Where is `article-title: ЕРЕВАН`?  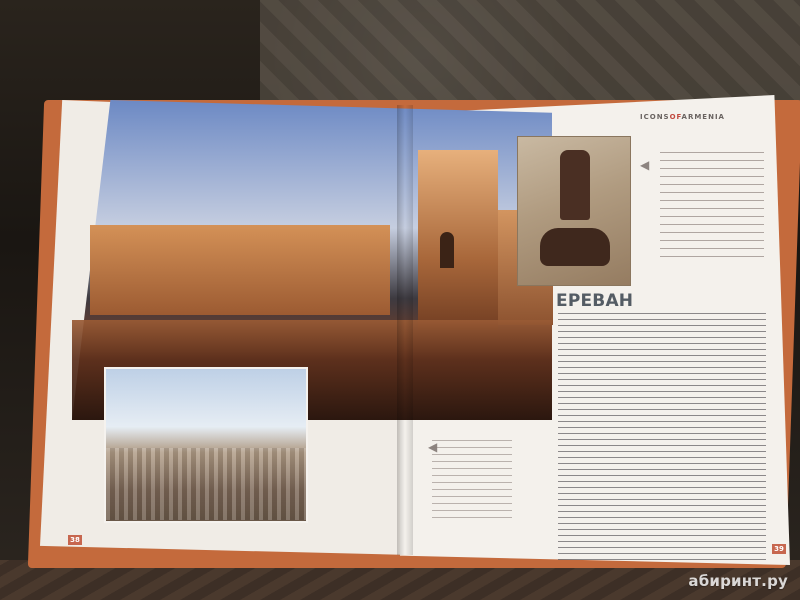
article-title: ЕРЕВАН is located at coordinates (595, 301).